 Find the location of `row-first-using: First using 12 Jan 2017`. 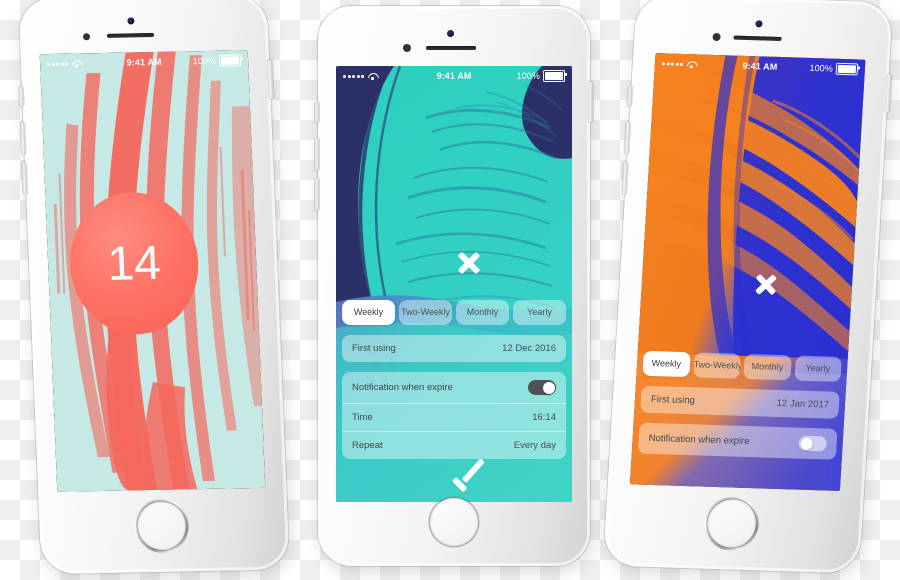

row-first-using: First using 12 Jan 2017 is located at coordinates (740, 402).